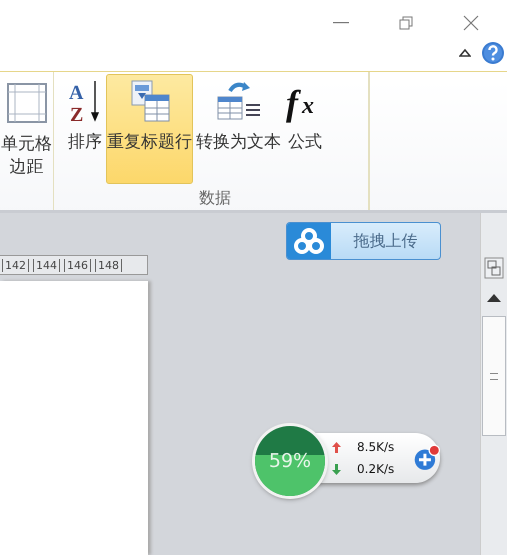 This screenshot has width=507, height=555. What do you see at coordinates (85, 129) in the screenshot?
I see `ribbon-button: A Z 排序` at bounding box center [85, 129].